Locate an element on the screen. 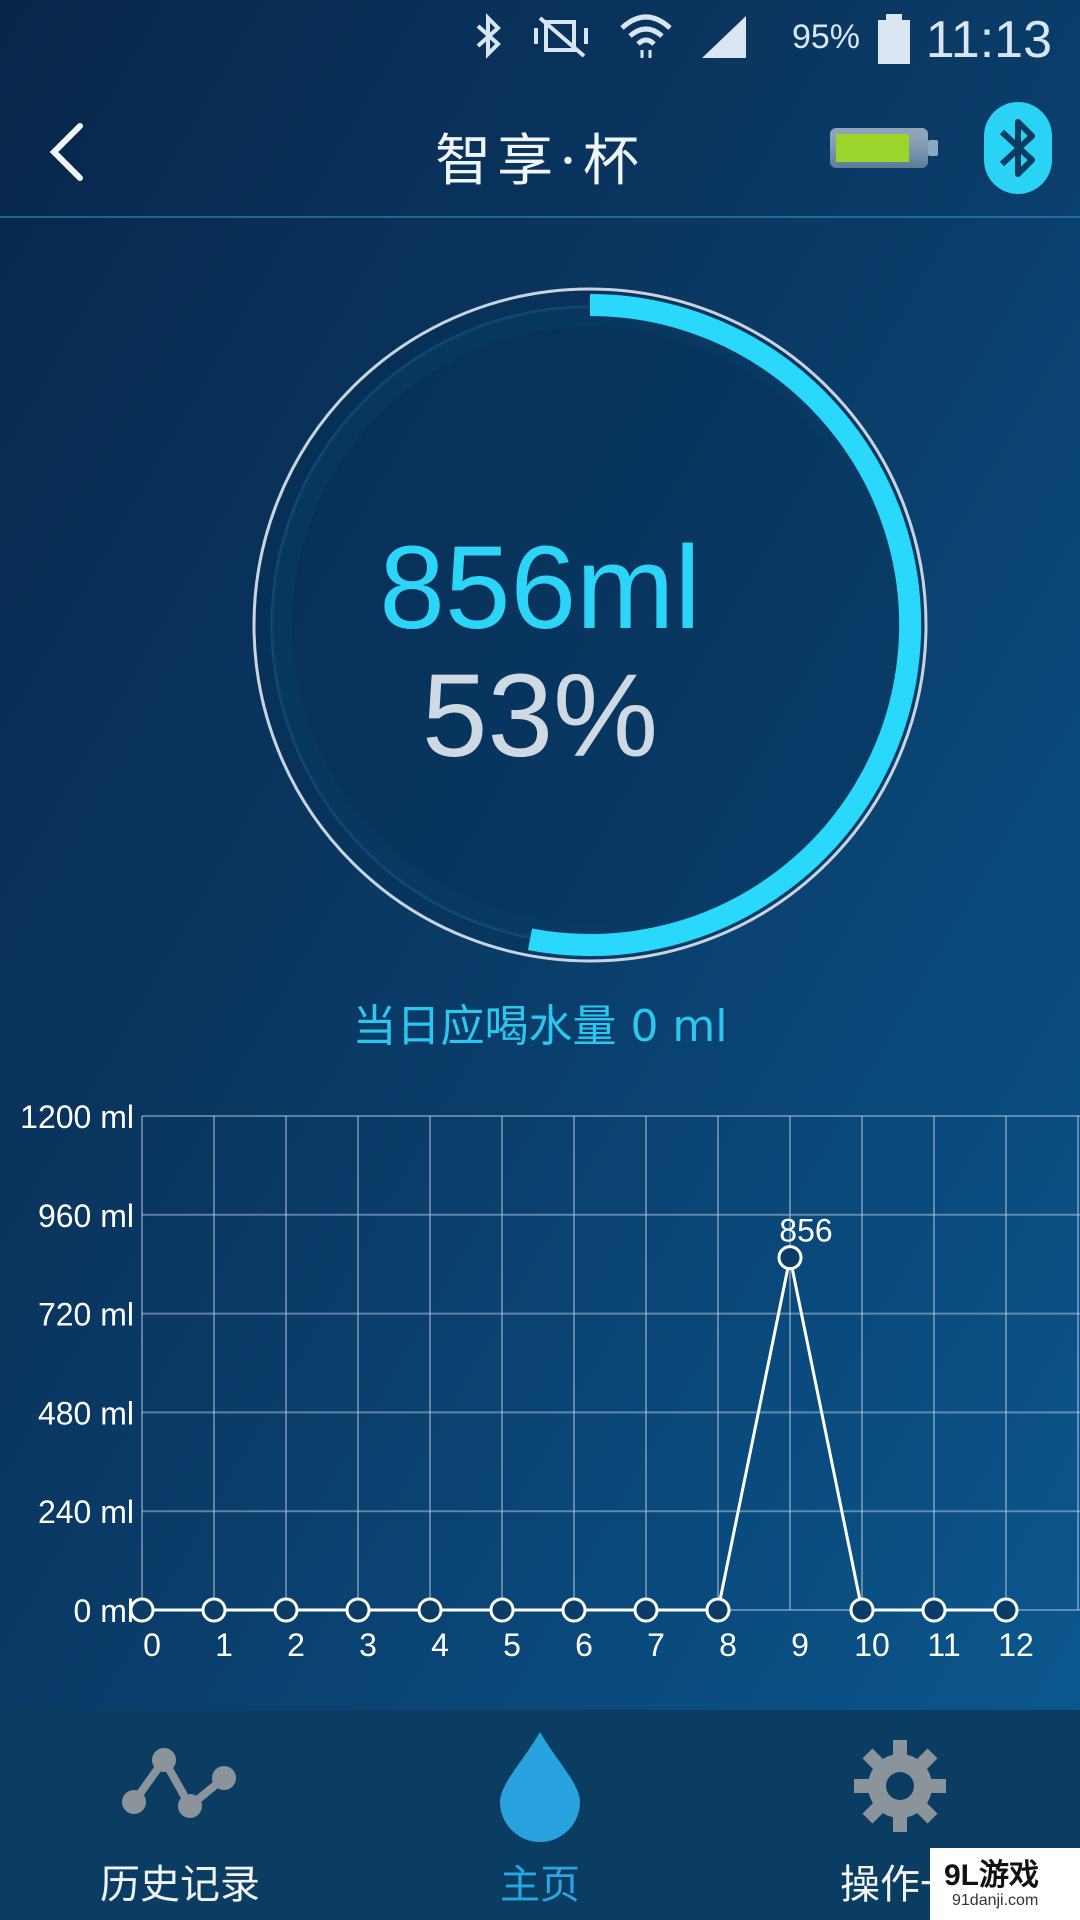 Image resolution: width=1080 pixels, height=1920 pixels. y-tick-label: 0 ml is located at coordinates (104, 1611).